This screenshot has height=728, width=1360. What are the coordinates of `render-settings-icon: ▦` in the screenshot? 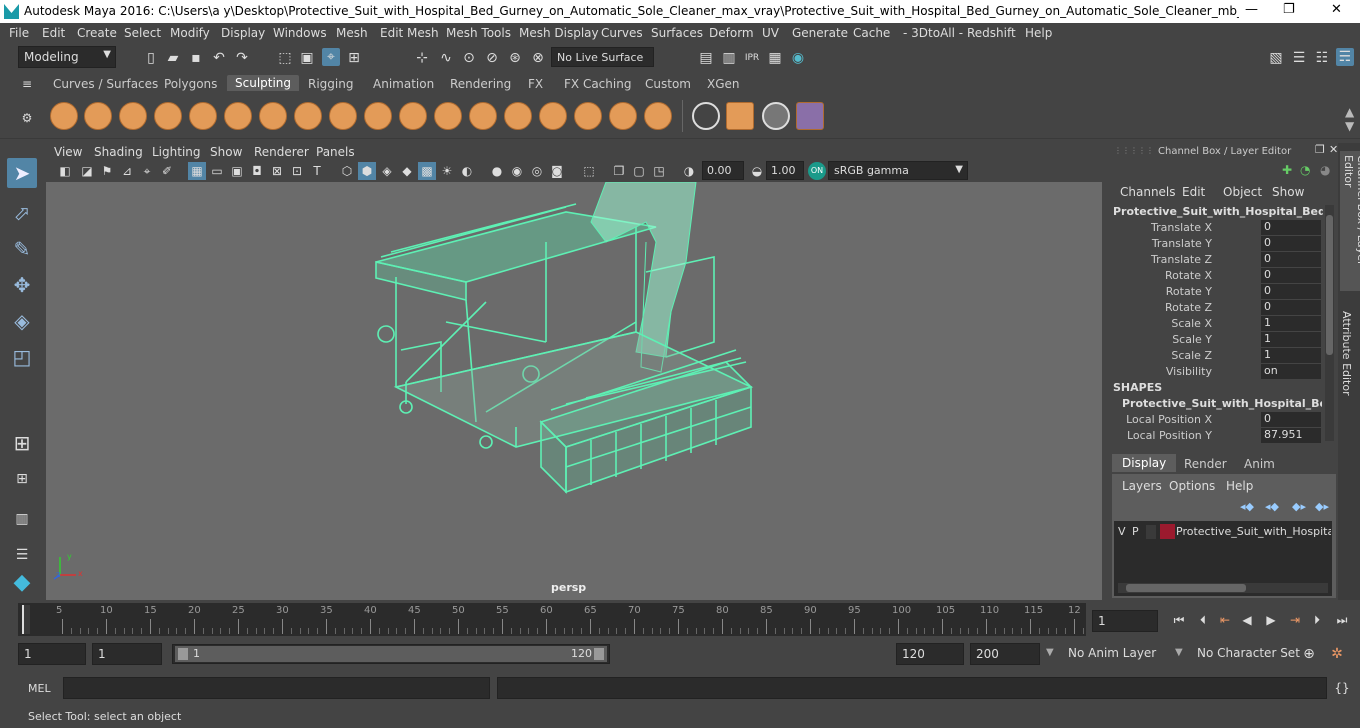 It's located at (775, 58).